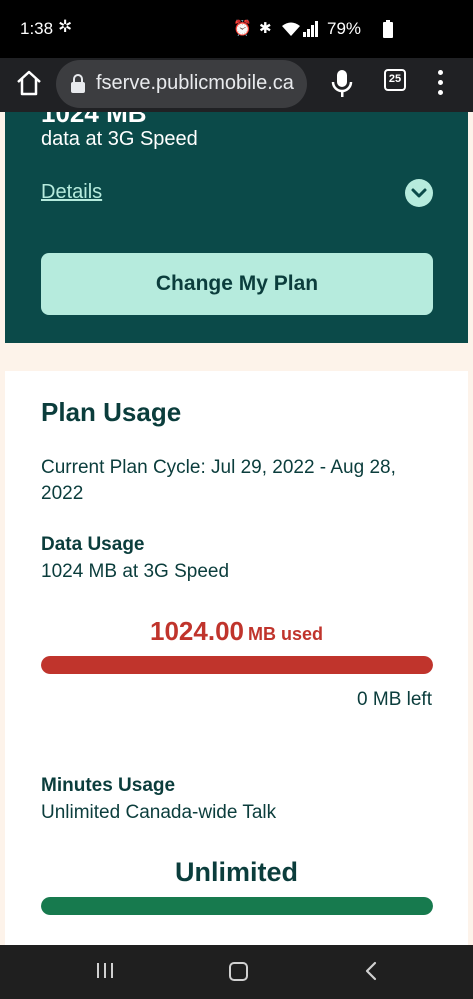 The height and width of the screenshot is (999, 473). What do you see at coordinates (93, 544) in the screenshot?
I see `data-usage-heading: Data Usage` at bounding box center [93, 544].